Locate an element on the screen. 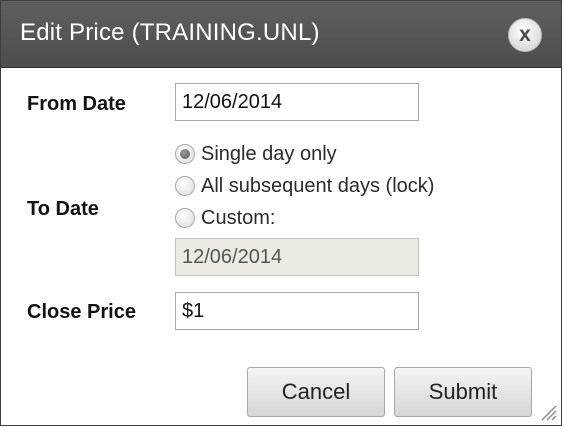  close-icon: x is located at coordinates (525, 34).